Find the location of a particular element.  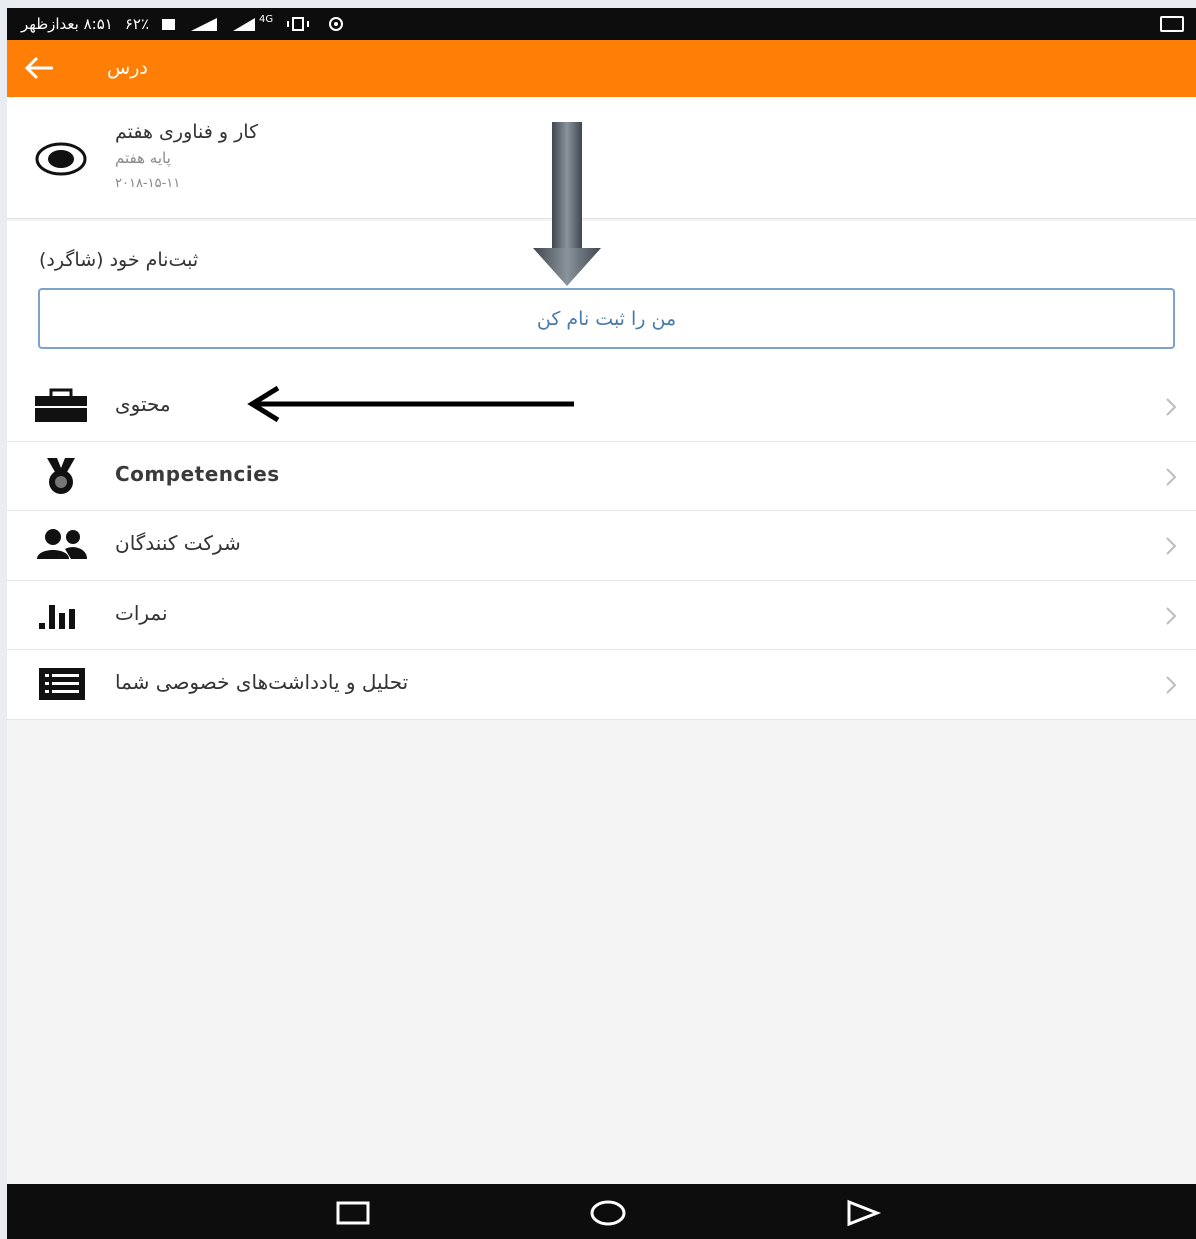

network-type: 4G is located at coordinates (266, 19).